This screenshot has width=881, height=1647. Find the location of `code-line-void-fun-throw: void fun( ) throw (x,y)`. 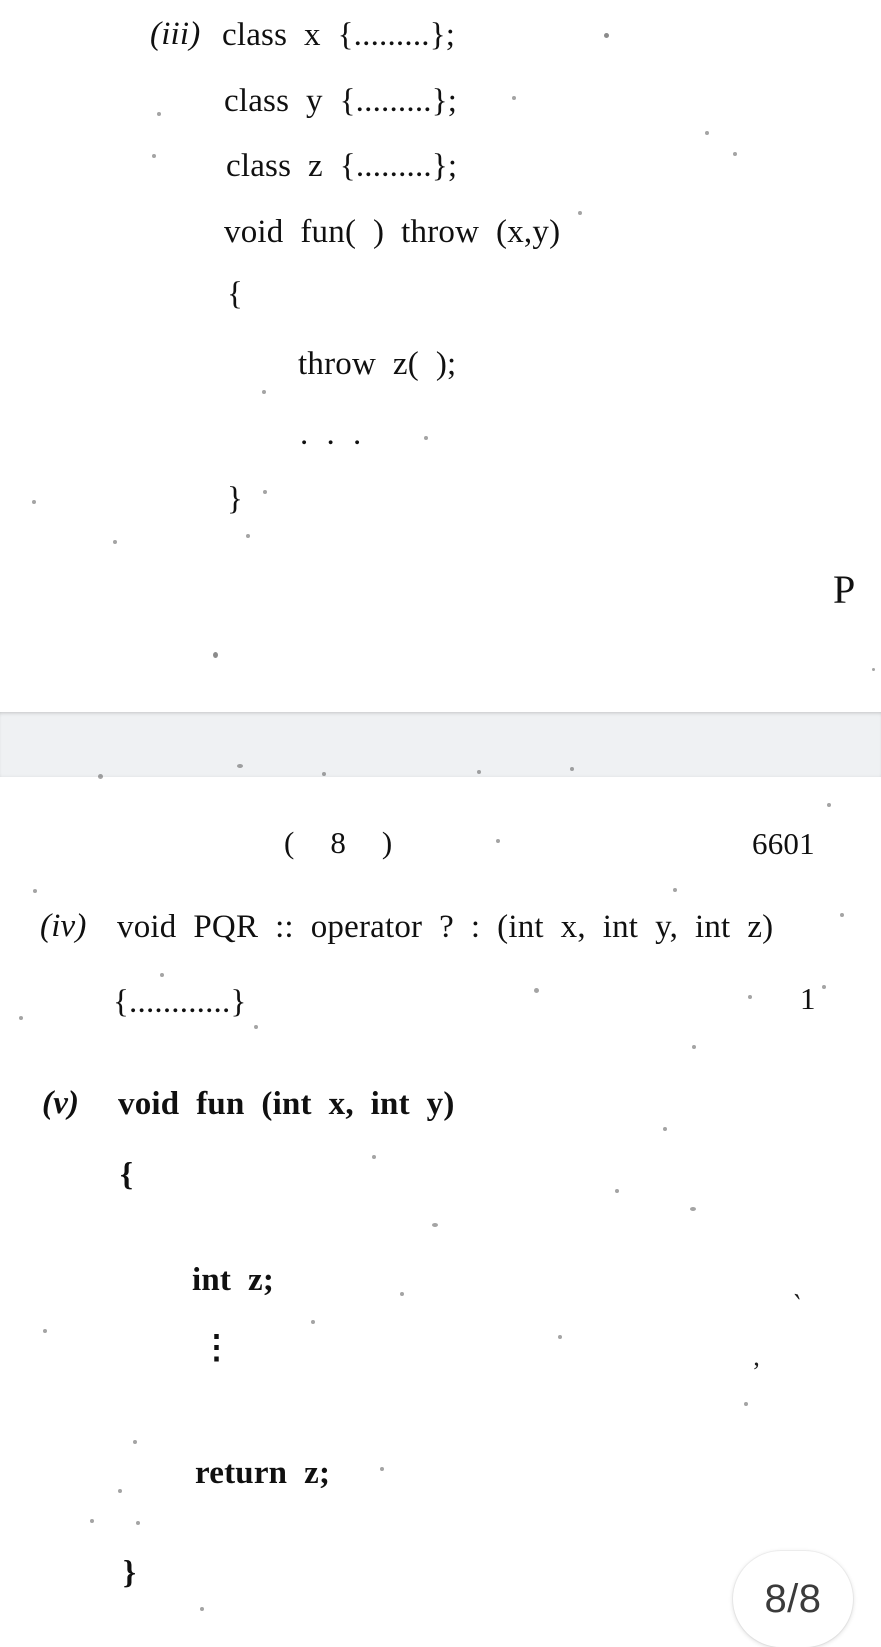

code-line-void-fun-throw: void fun( ) throw (x,y) is located at coordinates (392, 232).